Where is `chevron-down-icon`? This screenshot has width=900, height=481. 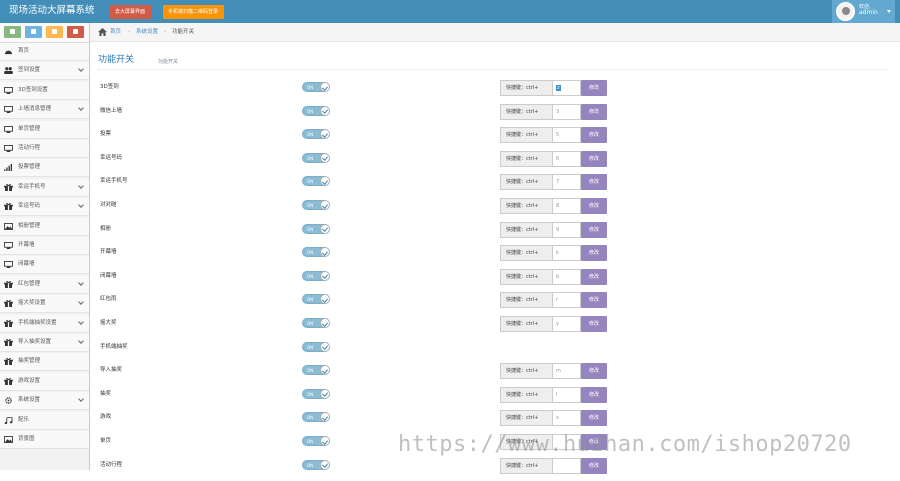 chevron-down-icon is located at coordinates (81, 399).